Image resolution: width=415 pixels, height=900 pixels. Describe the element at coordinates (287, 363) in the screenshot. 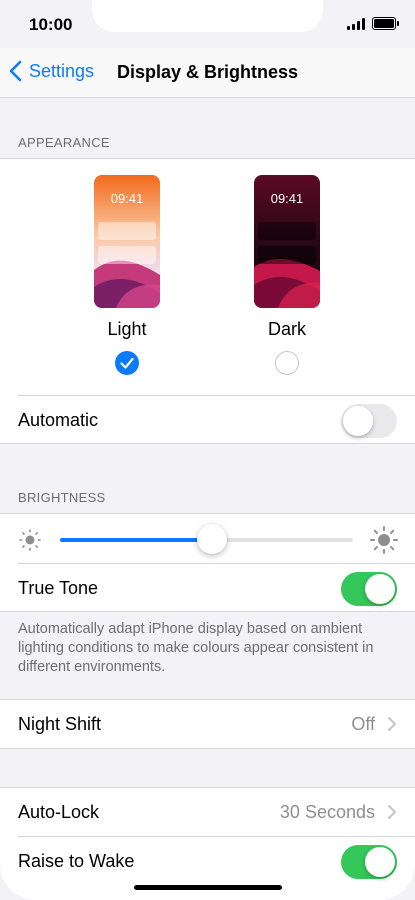

I see `dark-radio-unchecked` at that location.